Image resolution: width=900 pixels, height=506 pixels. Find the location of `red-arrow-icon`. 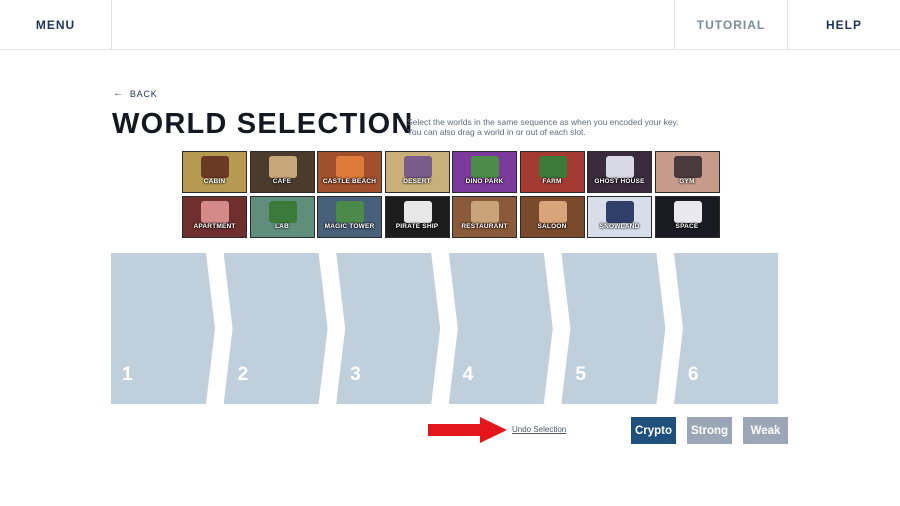

red-arrow-icon is located at coordinates (467, 430).